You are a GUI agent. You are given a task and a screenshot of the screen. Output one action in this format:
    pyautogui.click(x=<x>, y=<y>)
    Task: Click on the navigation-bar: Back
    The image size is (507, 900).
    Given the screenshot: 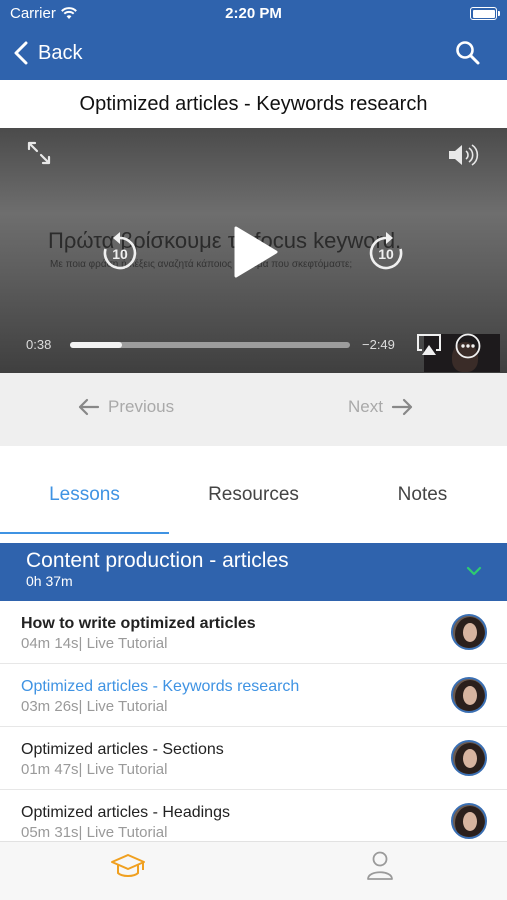 What is the action you would take?
    pyautogui.click(x=253, y=54)
    